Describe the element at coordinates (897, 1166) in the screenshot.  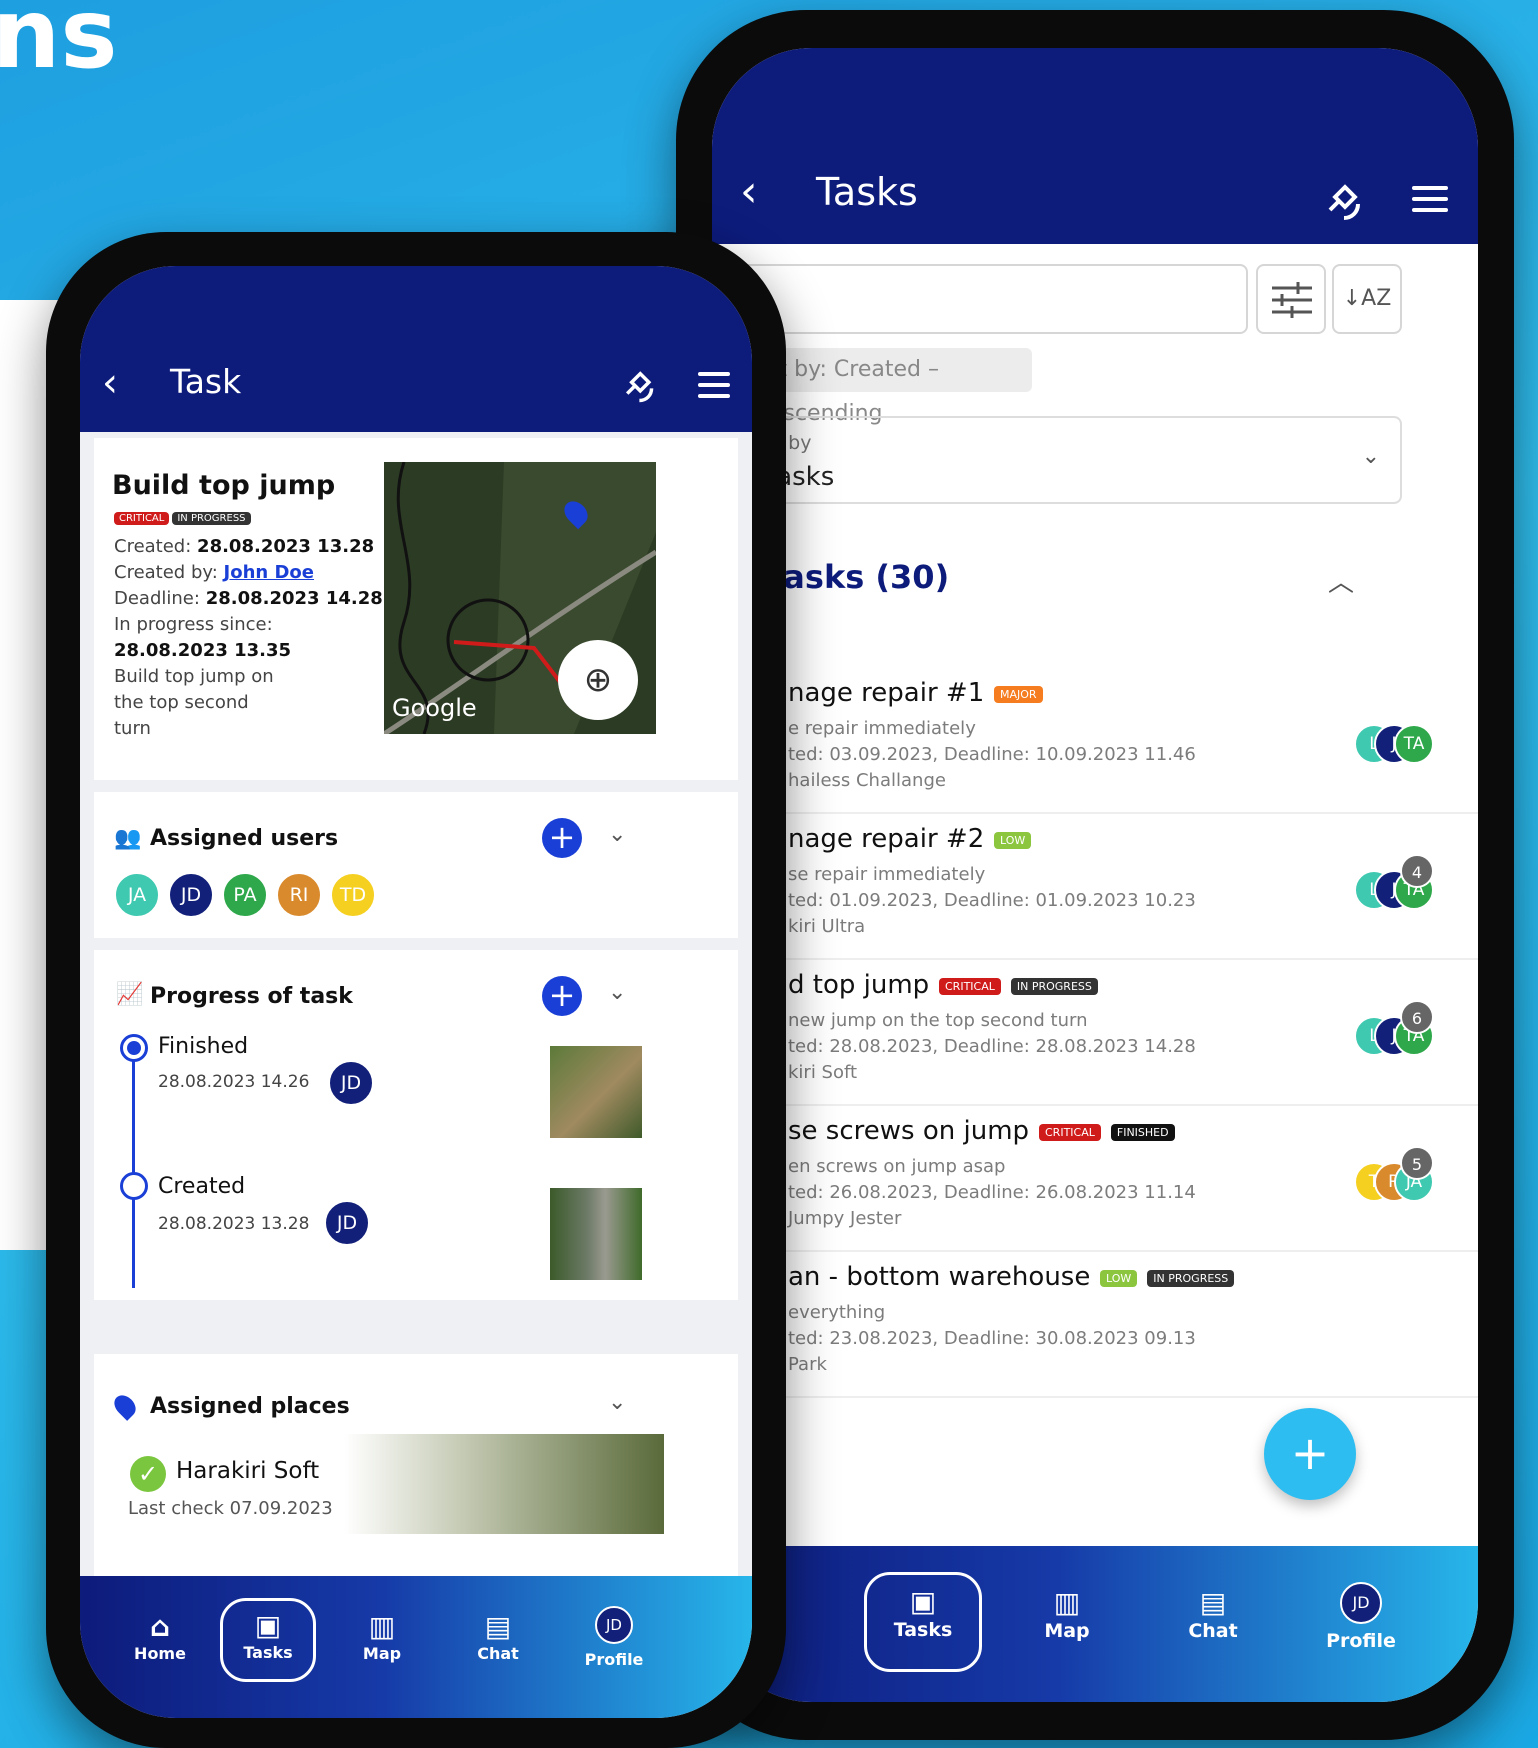
I see `task-row-desc: en screws on jump asap` at that location.